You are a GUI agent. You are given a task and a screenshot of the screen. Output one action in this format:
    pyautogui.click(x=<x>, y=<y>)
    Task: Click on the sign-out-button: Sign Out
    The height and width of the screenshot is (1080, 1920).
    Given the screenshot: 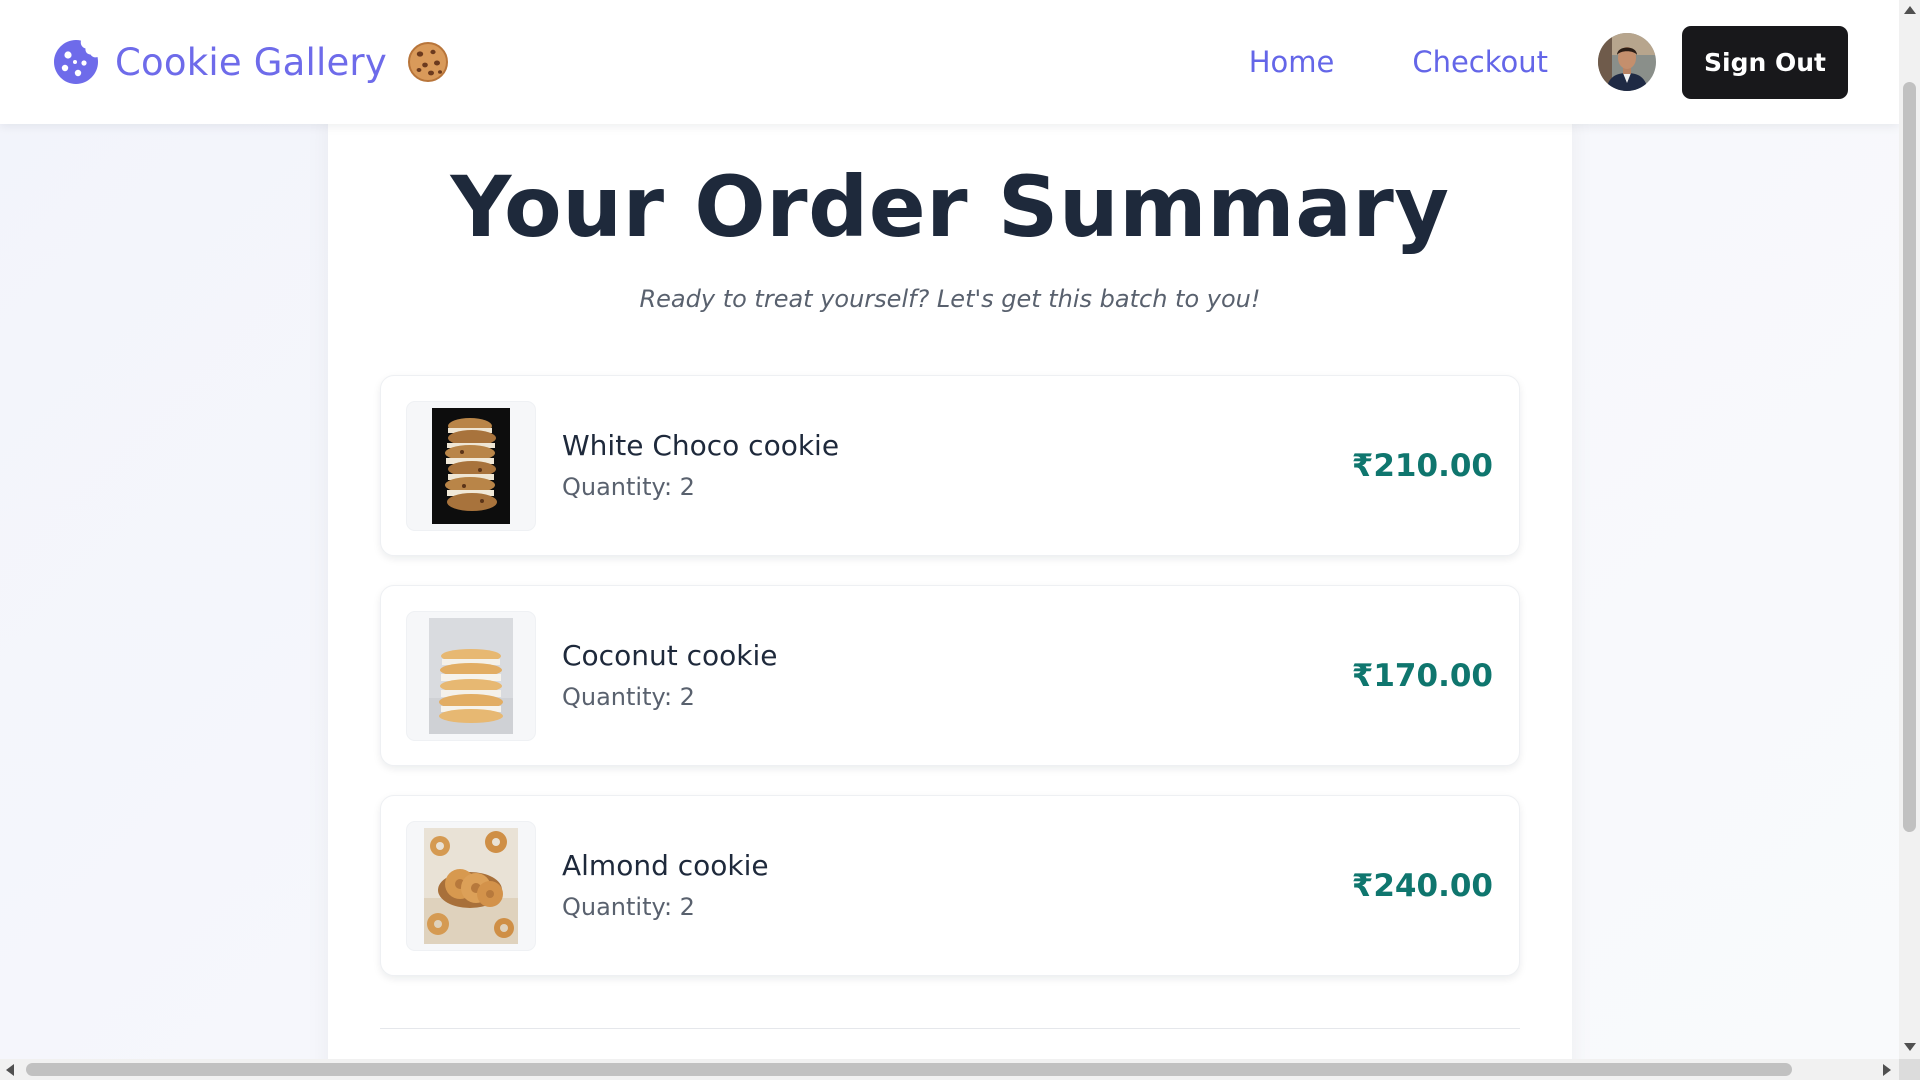 What is the action you would take?
    pyautogui.click(x=1765, y=62)
    